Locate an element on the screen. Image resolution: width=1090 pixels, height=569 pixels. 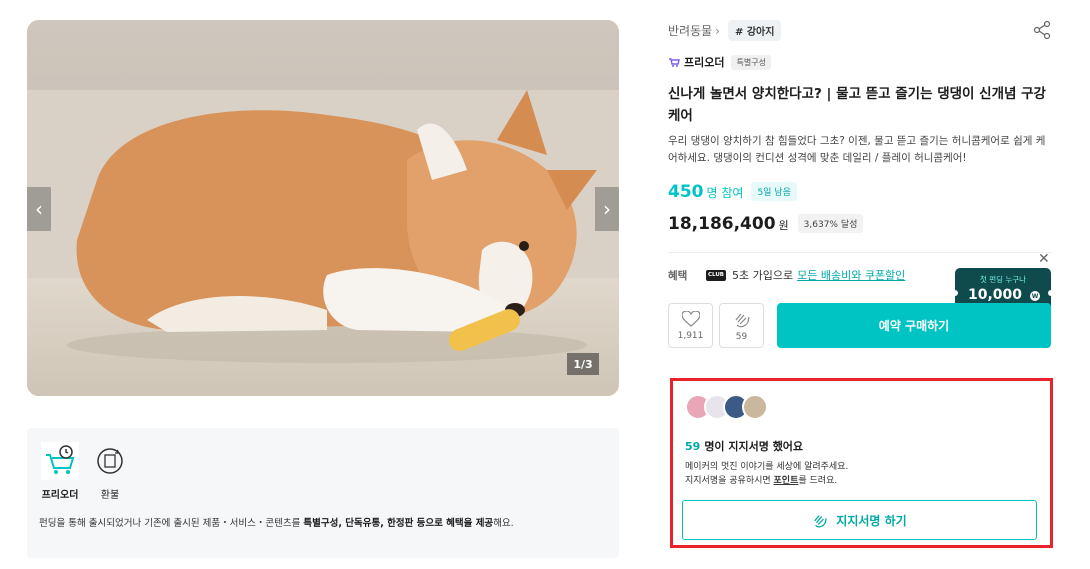
like-count: 1,911 is located at coordinates (690, 335).